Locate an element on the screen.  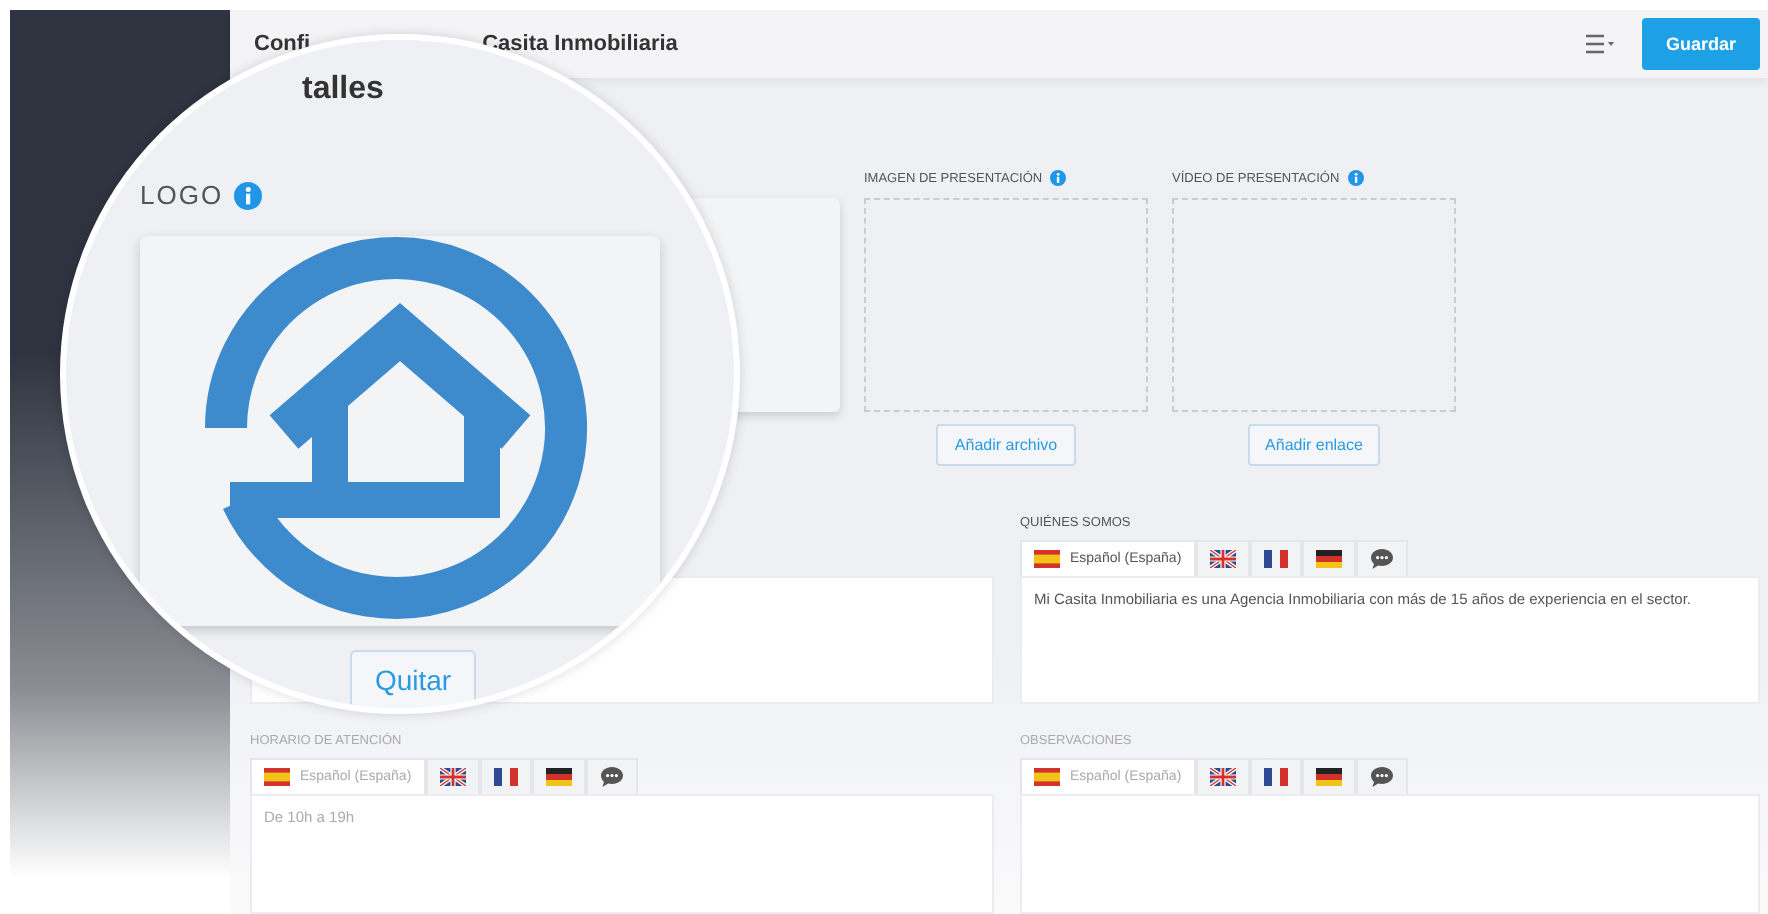
page-heading: talles is located at coordinates (343, 90).